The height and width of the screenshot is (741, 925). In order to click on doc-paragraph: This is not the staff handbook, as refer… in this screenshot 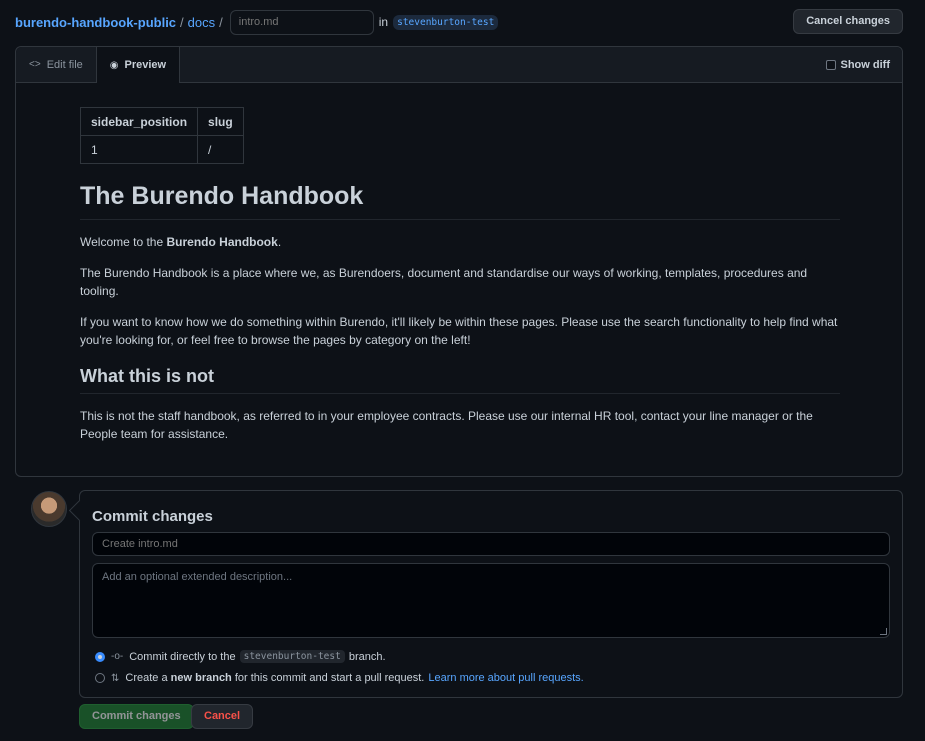, I will do `click(446, 425)`.